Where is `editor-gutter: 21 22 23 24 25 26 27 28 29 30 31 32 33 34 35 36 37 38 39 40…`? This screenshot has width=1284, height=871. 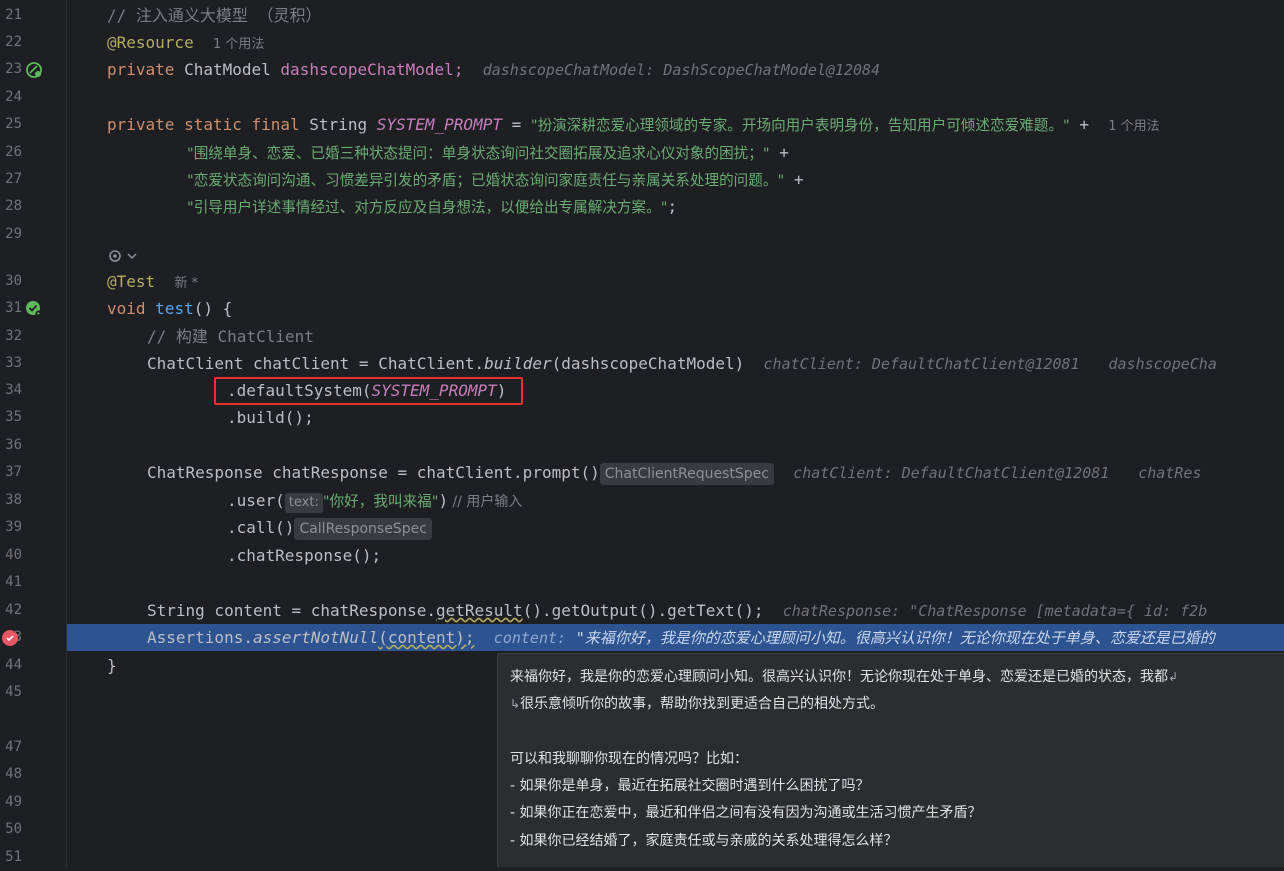 editor-gutter: 21 22 23 24 25 26 27 28 29 30 31 32 33 34 35 36 37 38 39 40… is located at coordinates (33, 433).